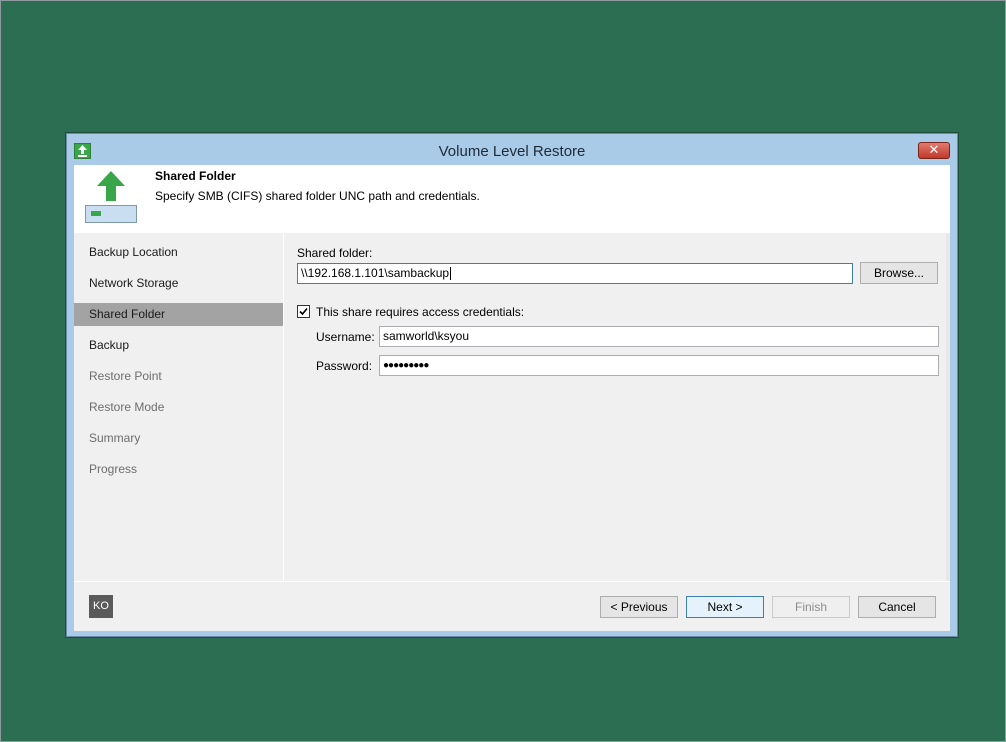 The width and height of the screenshot is (1006, 742). I want to click on nav-item-restore-point: Restore Point, so click(125, 376).